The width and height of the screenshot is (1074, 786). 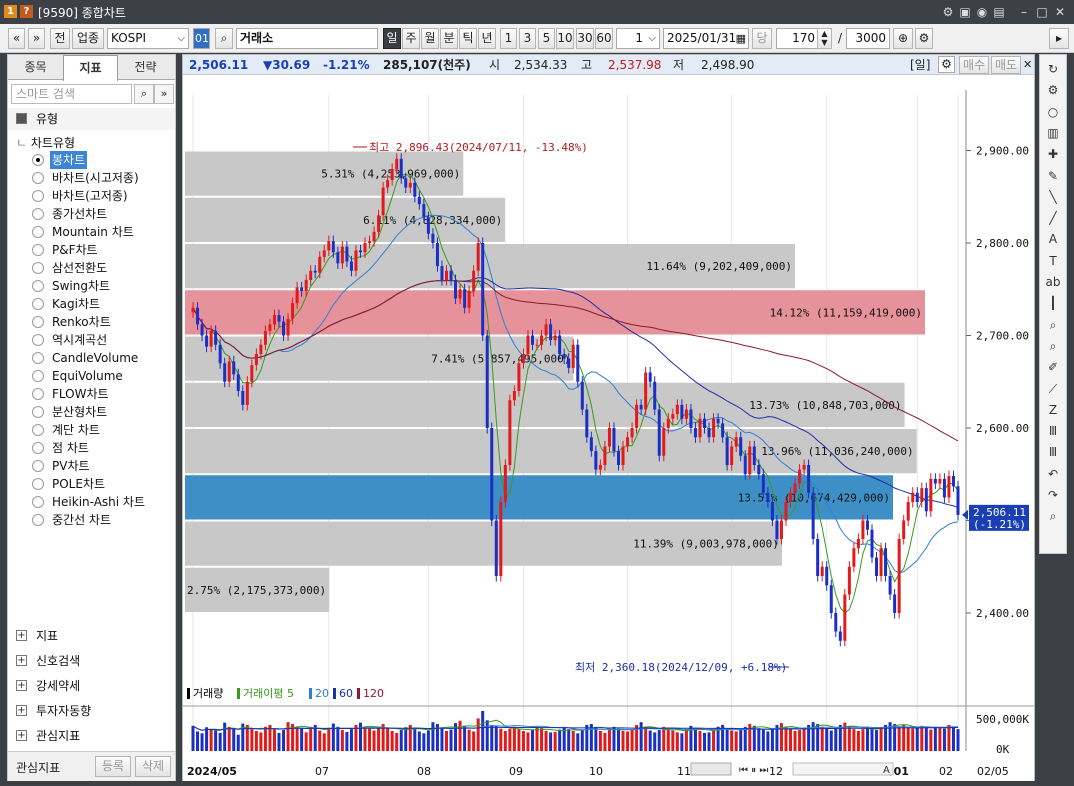 I want to click on period-button-2: 월, so click(x=430, y=38).